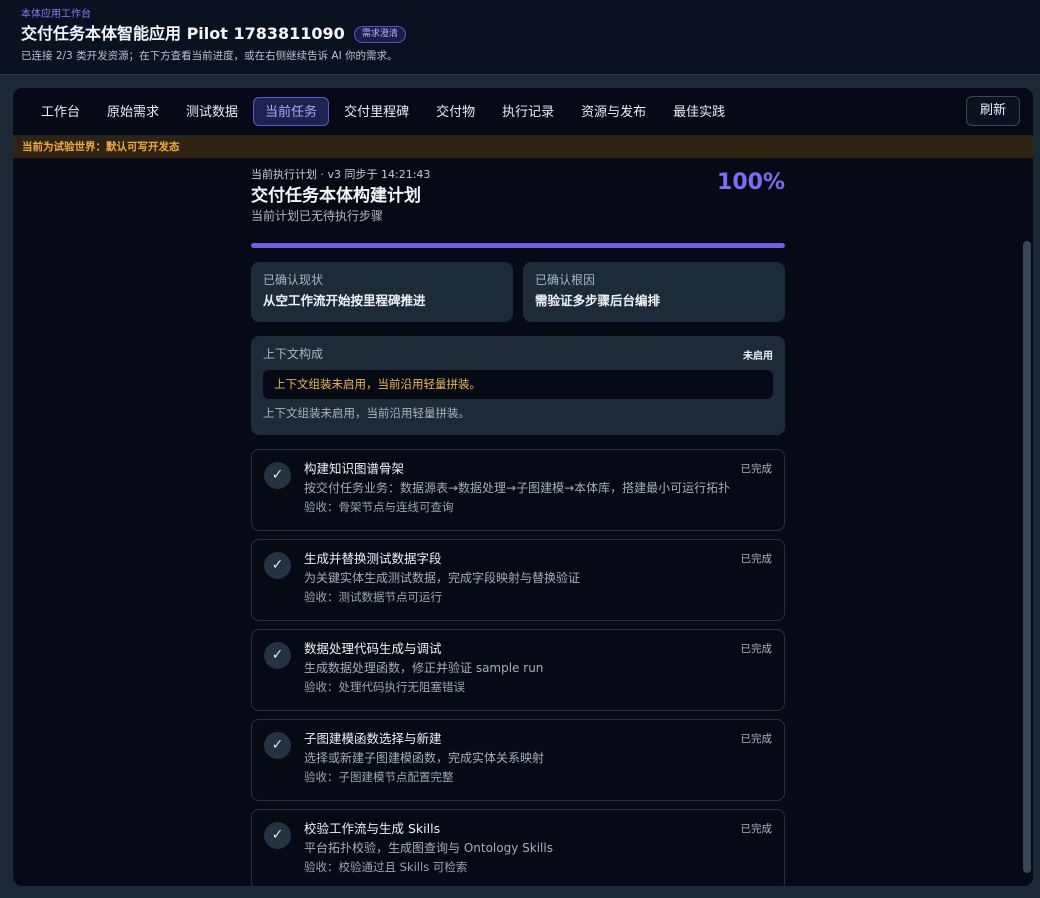  I want to click on fact-label: 已确认根因, so click(565, 280).